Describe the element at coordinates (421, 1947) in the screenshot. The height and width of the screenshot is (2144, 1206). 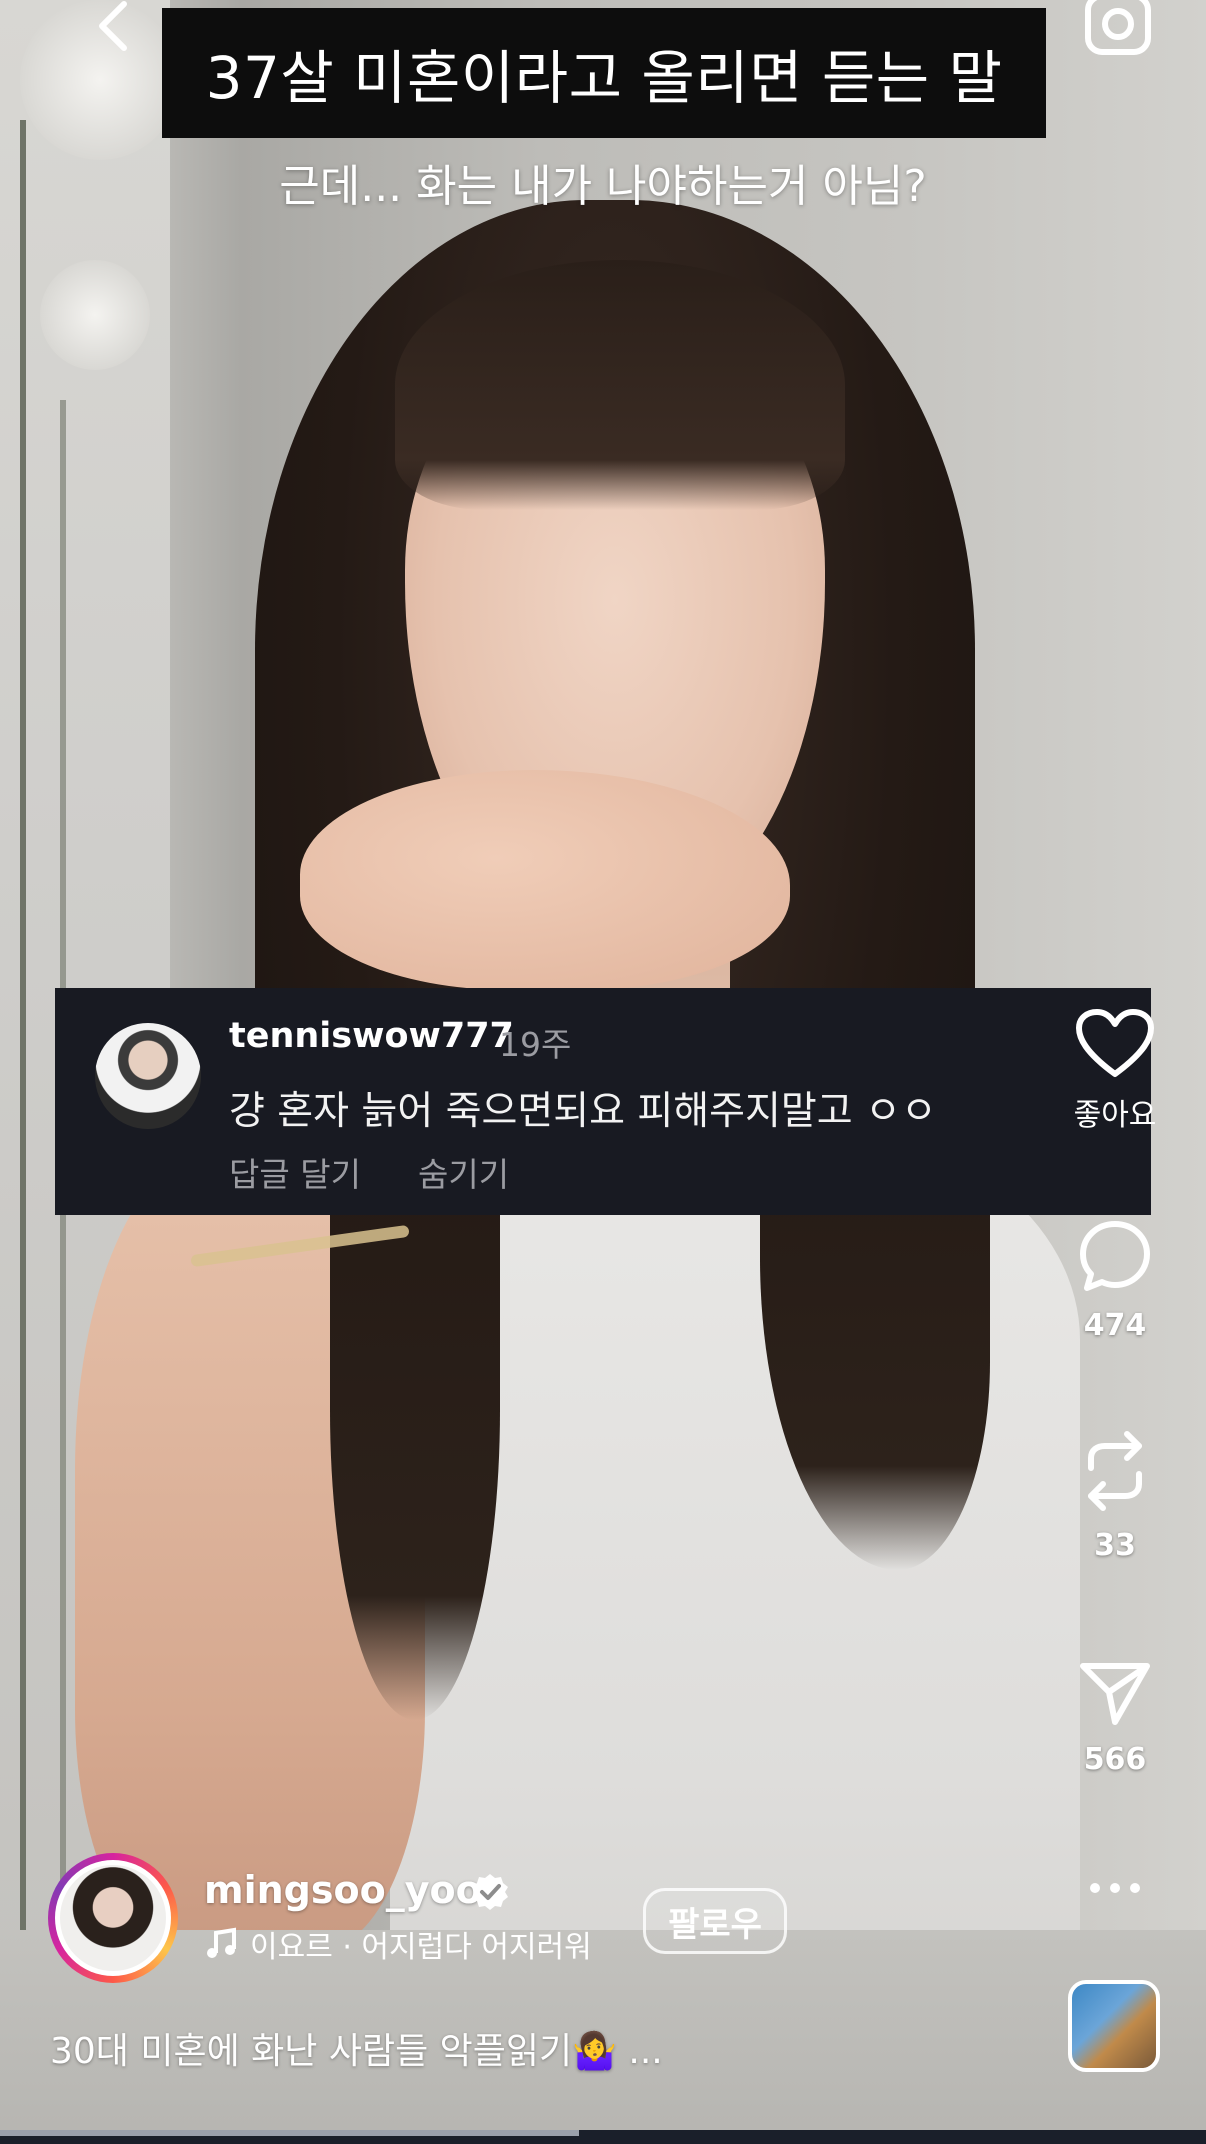
I see `music-title: 이요르 · 어지럽다 어지러워` at that location.